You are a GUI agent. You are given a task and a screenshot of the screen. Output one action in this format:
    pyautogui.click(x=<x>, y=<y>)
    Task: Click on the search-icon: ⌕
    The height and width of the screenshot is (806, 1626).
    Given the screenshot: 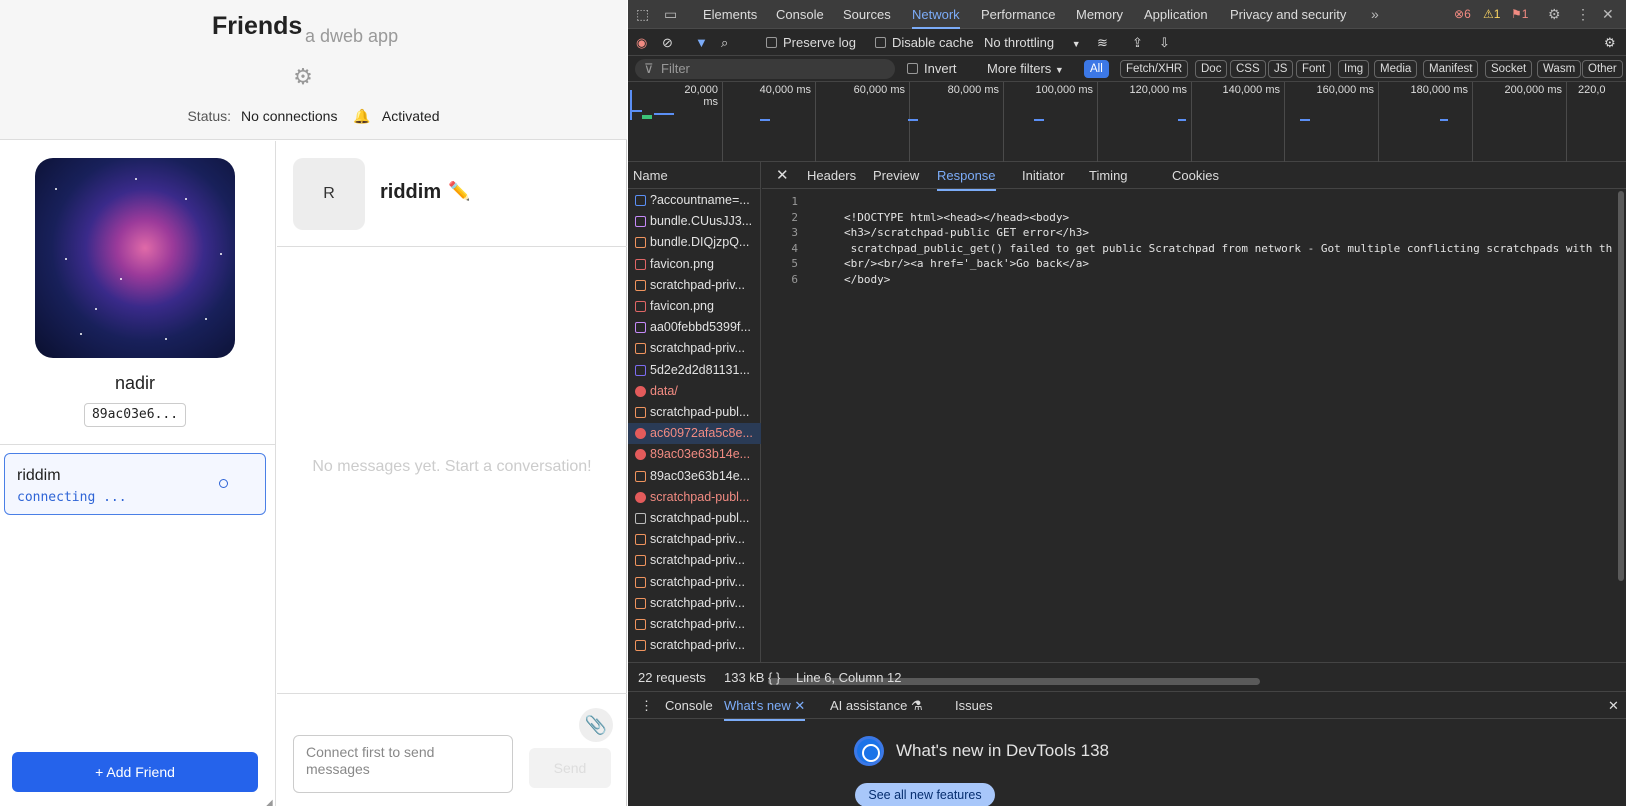 What is the action you would take?
    pyautogui.click(x=724, y=42)
    